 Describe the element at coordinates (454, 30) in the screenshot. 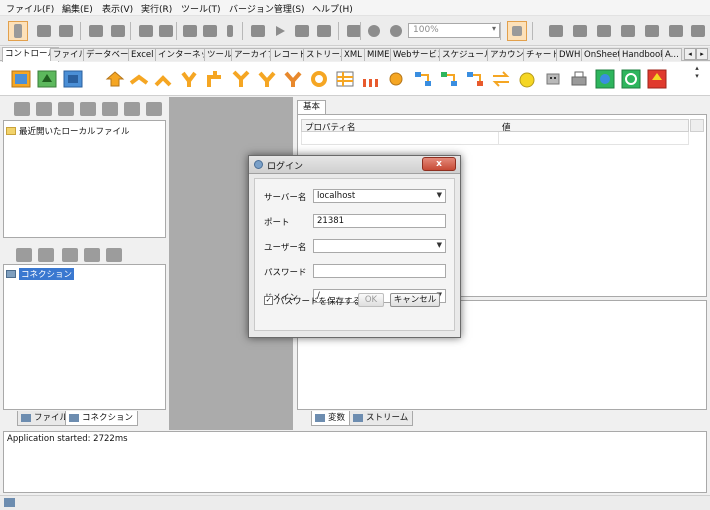

I see `zoom-select: 100% ▾` at that location.